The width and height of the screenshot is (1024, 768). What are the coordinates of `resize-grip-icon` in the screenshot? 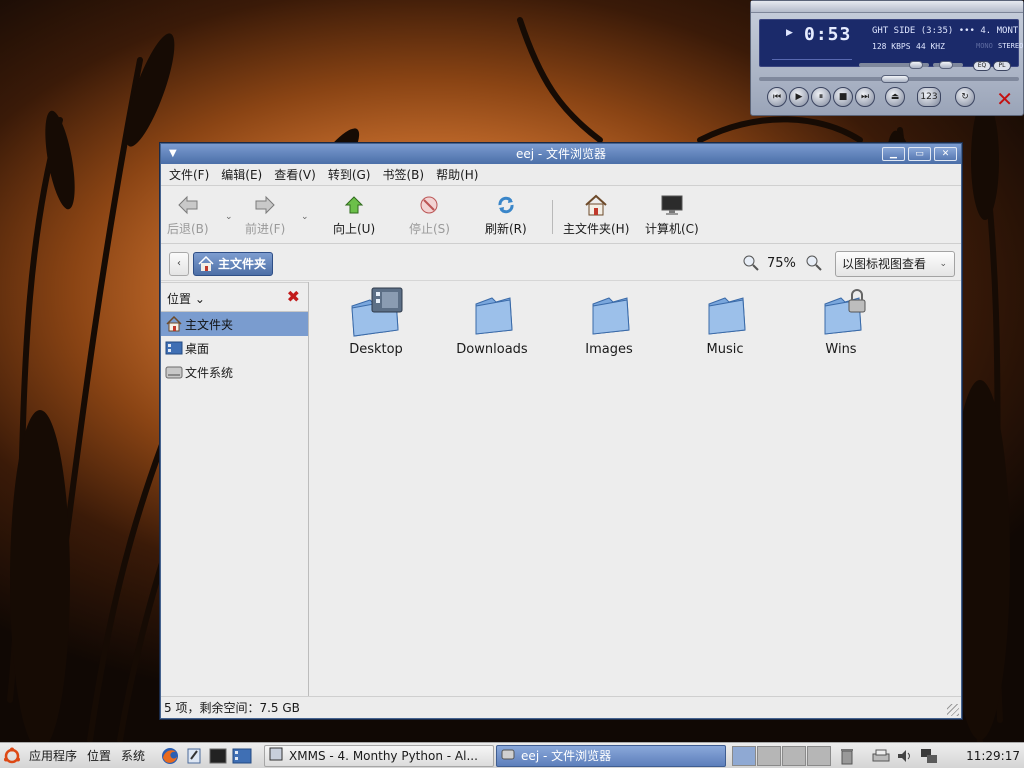 It's located at (953, 710).